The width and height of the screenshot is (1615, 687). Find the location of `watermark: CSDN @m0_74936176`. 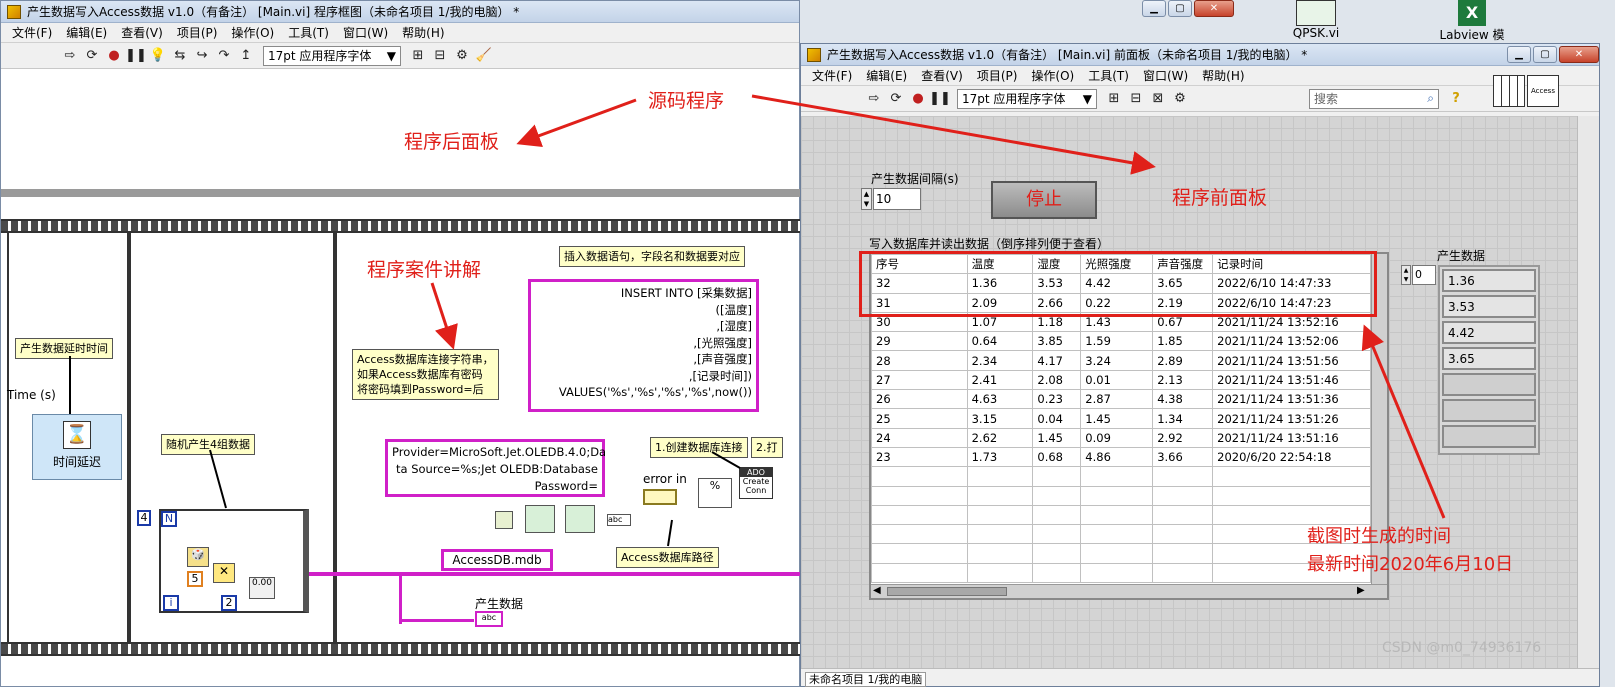

watermark: CSDN @m0_74936176 is located at coordinates (1462, 648).